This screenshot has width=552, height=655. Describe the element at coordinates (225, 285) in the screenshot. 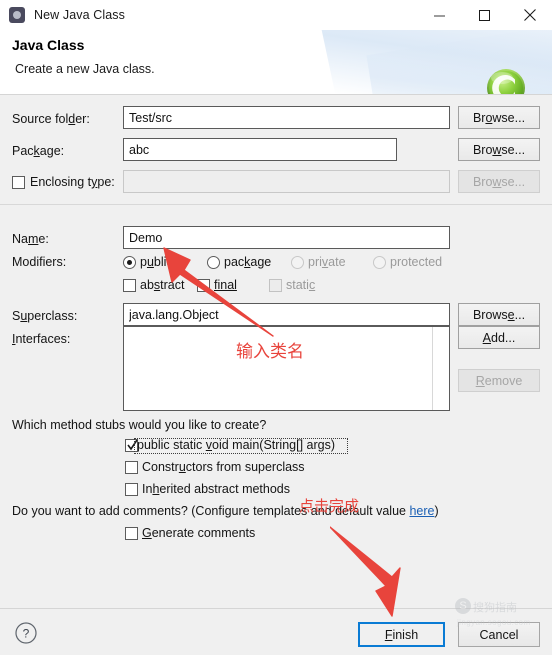

I see `modifier-label-final: final` at that location.